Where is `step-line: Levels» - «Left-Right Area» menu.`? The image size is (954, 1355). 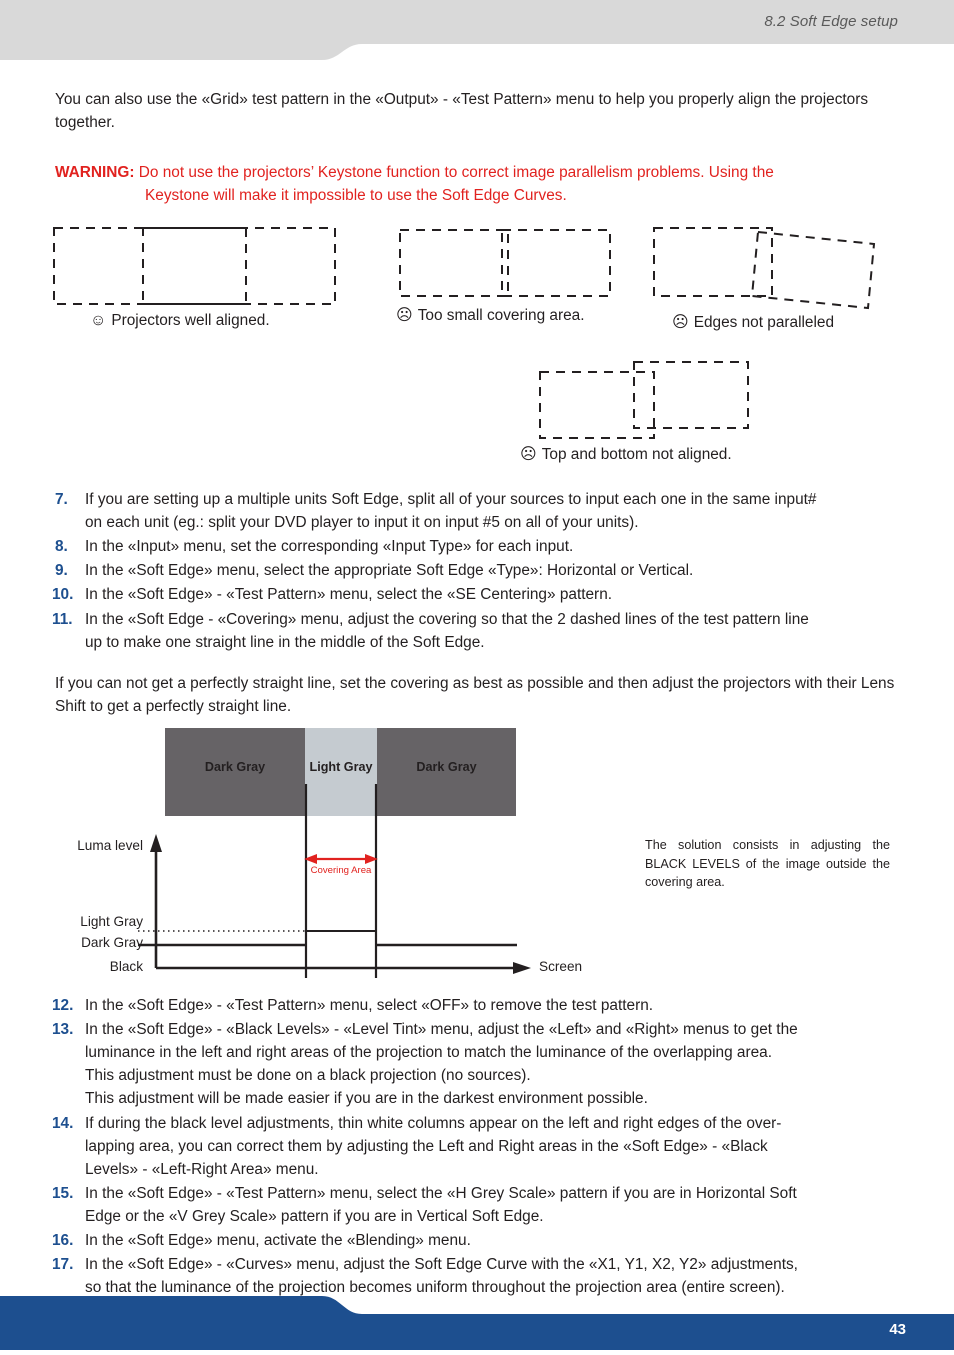
step-line: Levels» - «Left-Right Area» menu. is located at coordinates (202, 1169).